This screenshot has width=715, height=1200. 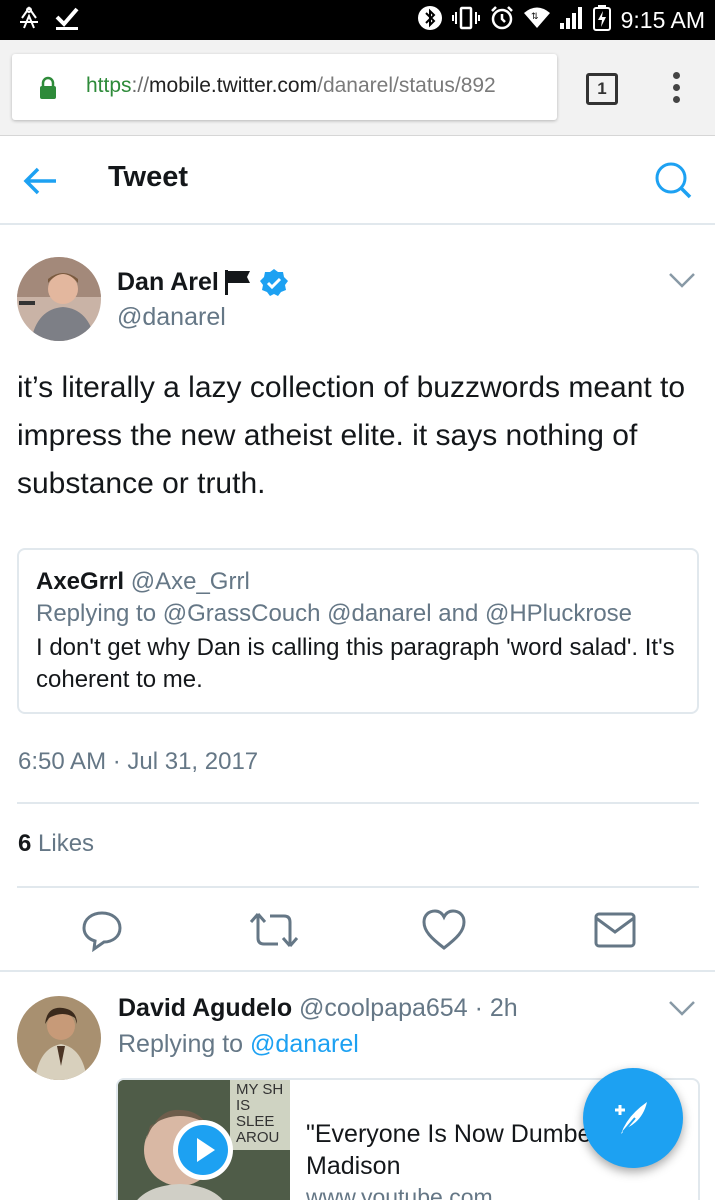 What do you see at coordinates (676, 90) in the screenshot?
I see `more-options-icon` at bounding box center [676, 90].